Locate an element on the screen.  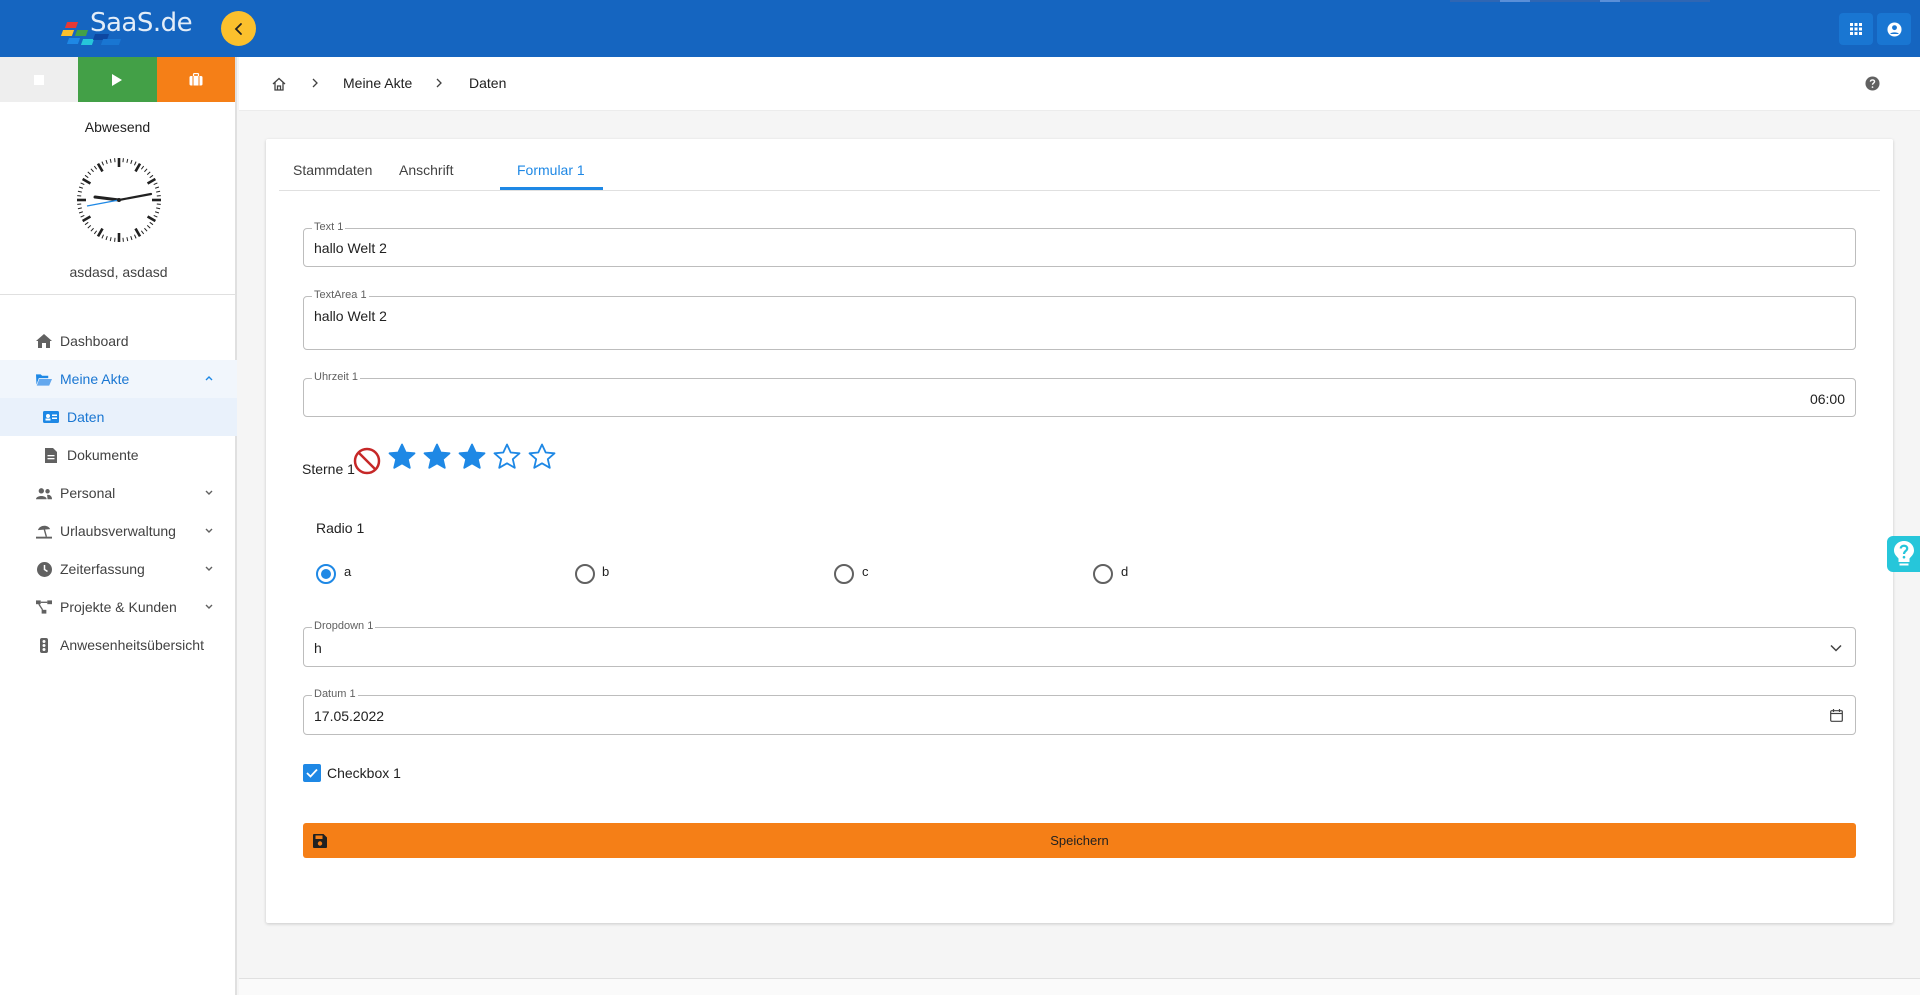
rating-clear-icon is located at coordinates (367, 461).